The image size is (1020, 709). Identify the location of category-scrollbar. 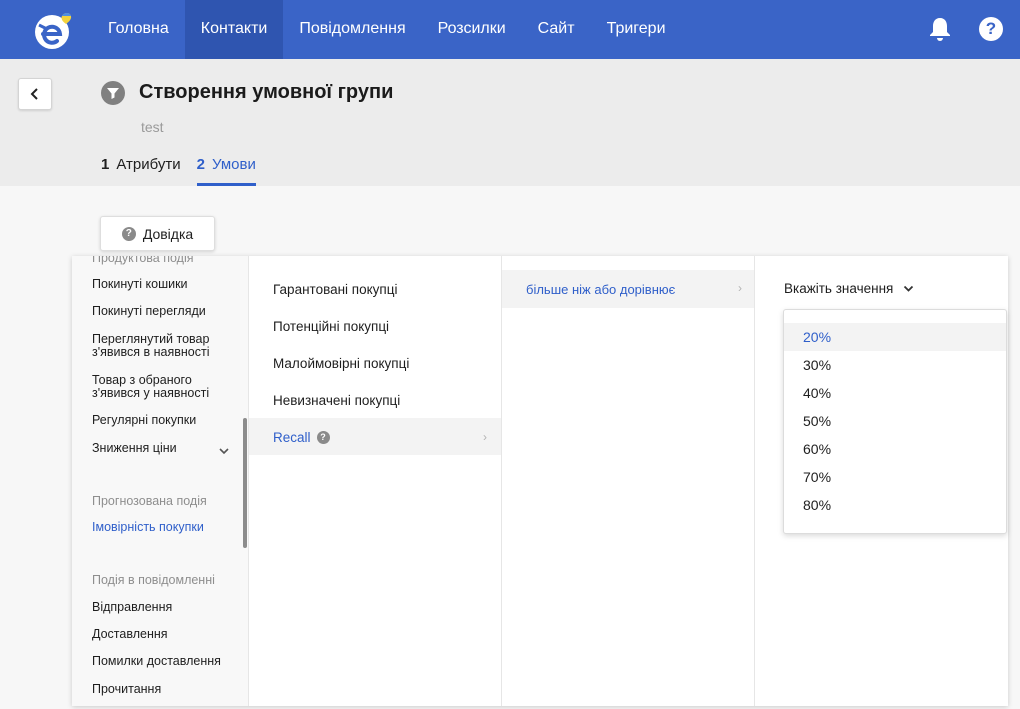
(245, 483).